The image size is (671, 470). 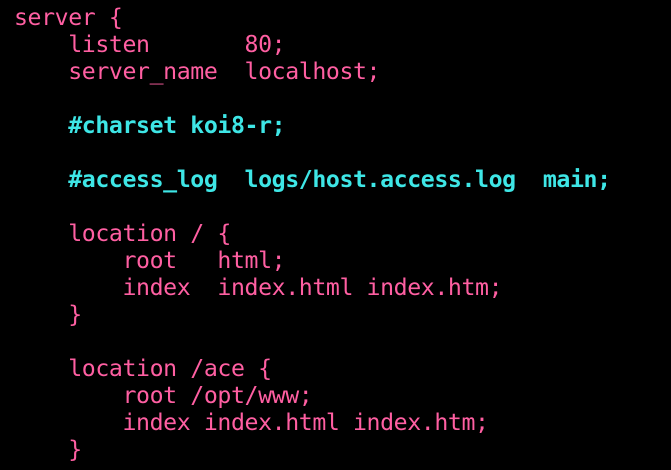 What do you see at coordinates (163, 395) in the screenshot?
I see `code-line-root-opt-www: root /opt/www;` at bounding box center [163, 395].